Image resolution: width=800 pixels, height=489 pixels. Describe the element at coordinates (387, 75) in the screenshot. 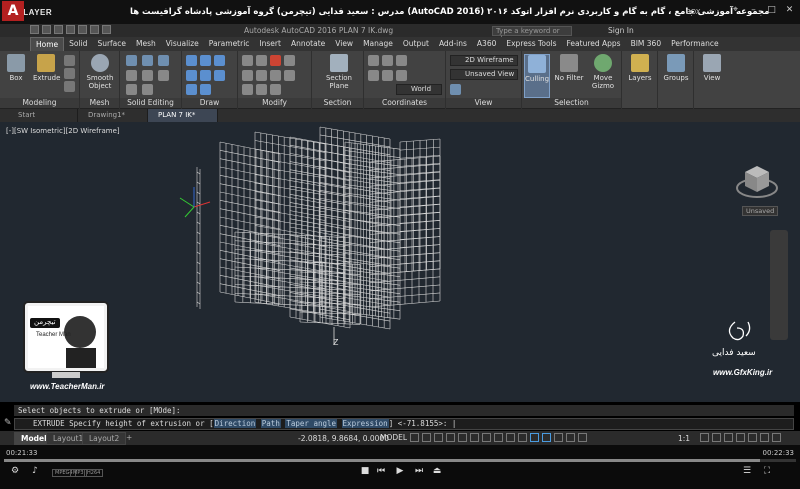

I see `ucs-y-icon` at that location.